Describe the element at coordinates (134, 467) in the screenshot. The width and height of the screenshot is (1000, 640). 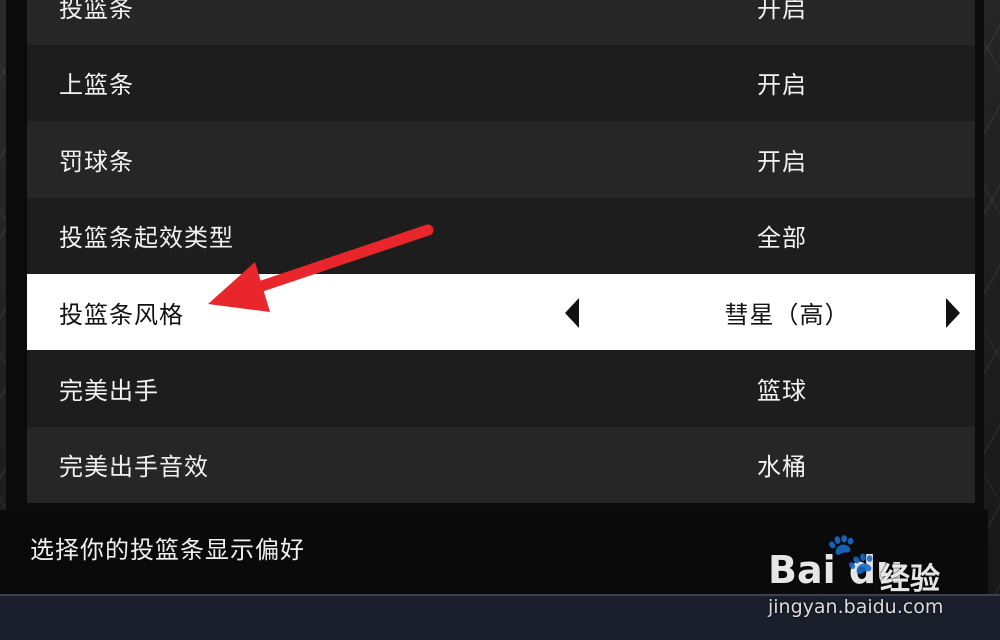
I see `setting-label: 完美出手音效` at that location.